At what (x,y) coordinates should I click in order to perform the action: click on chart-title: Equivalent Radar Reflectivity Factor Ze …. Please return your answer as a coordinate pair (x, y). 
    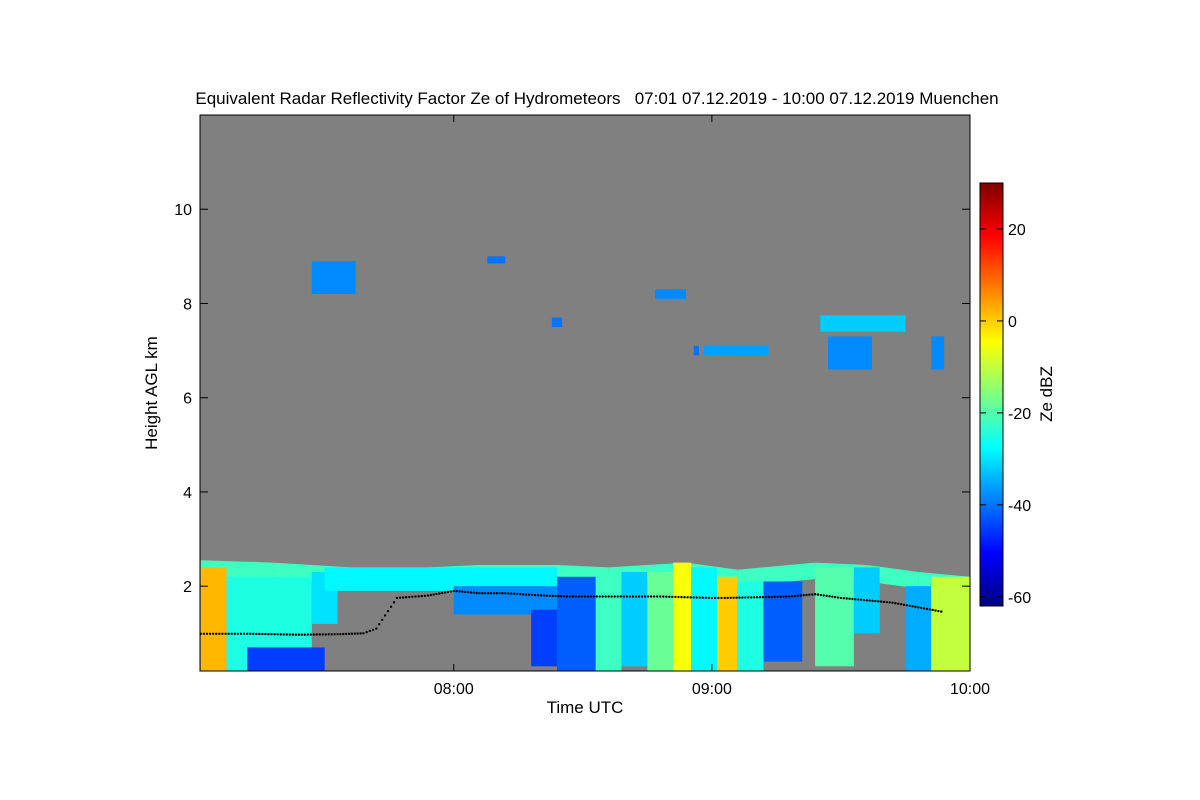
    Looking at the image, I should click on (596, 98).